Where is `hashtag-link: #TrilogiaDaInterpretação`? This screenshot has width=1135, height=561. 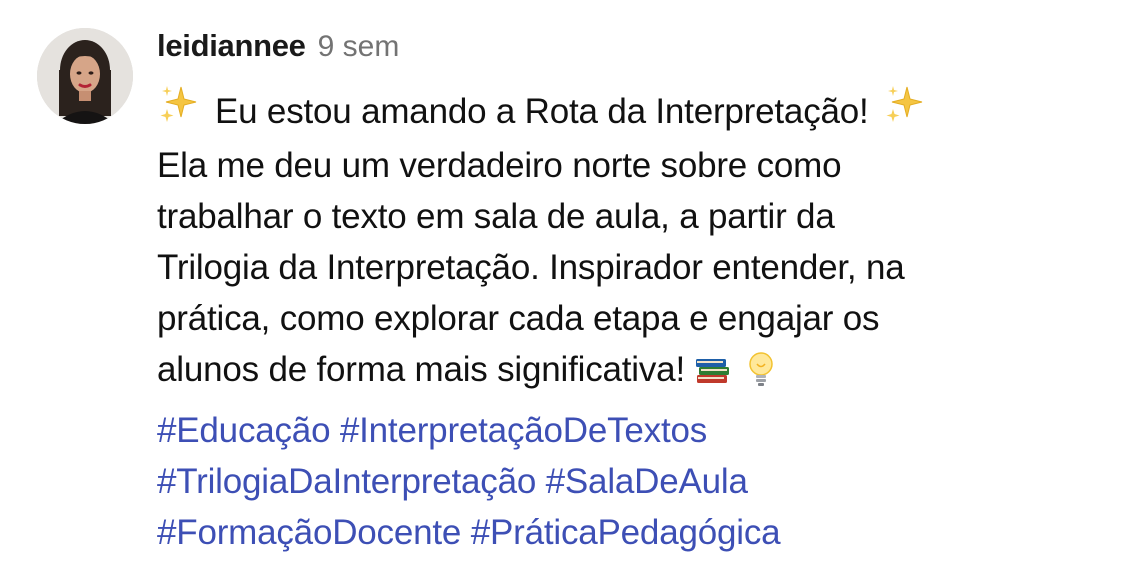 hashtag-link: #TrilogiaDaInterpretação is located at coordinates (346, 481).